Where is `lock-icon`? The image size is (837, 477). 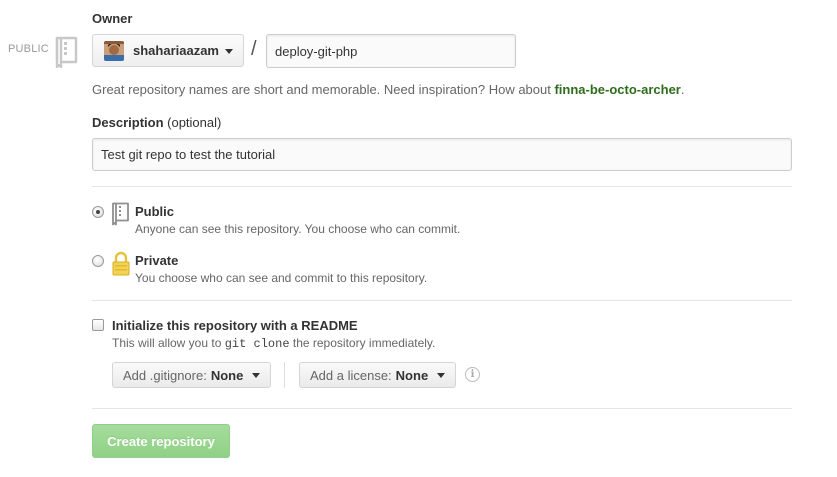
lock-icon is located at coordinates (121, 264).